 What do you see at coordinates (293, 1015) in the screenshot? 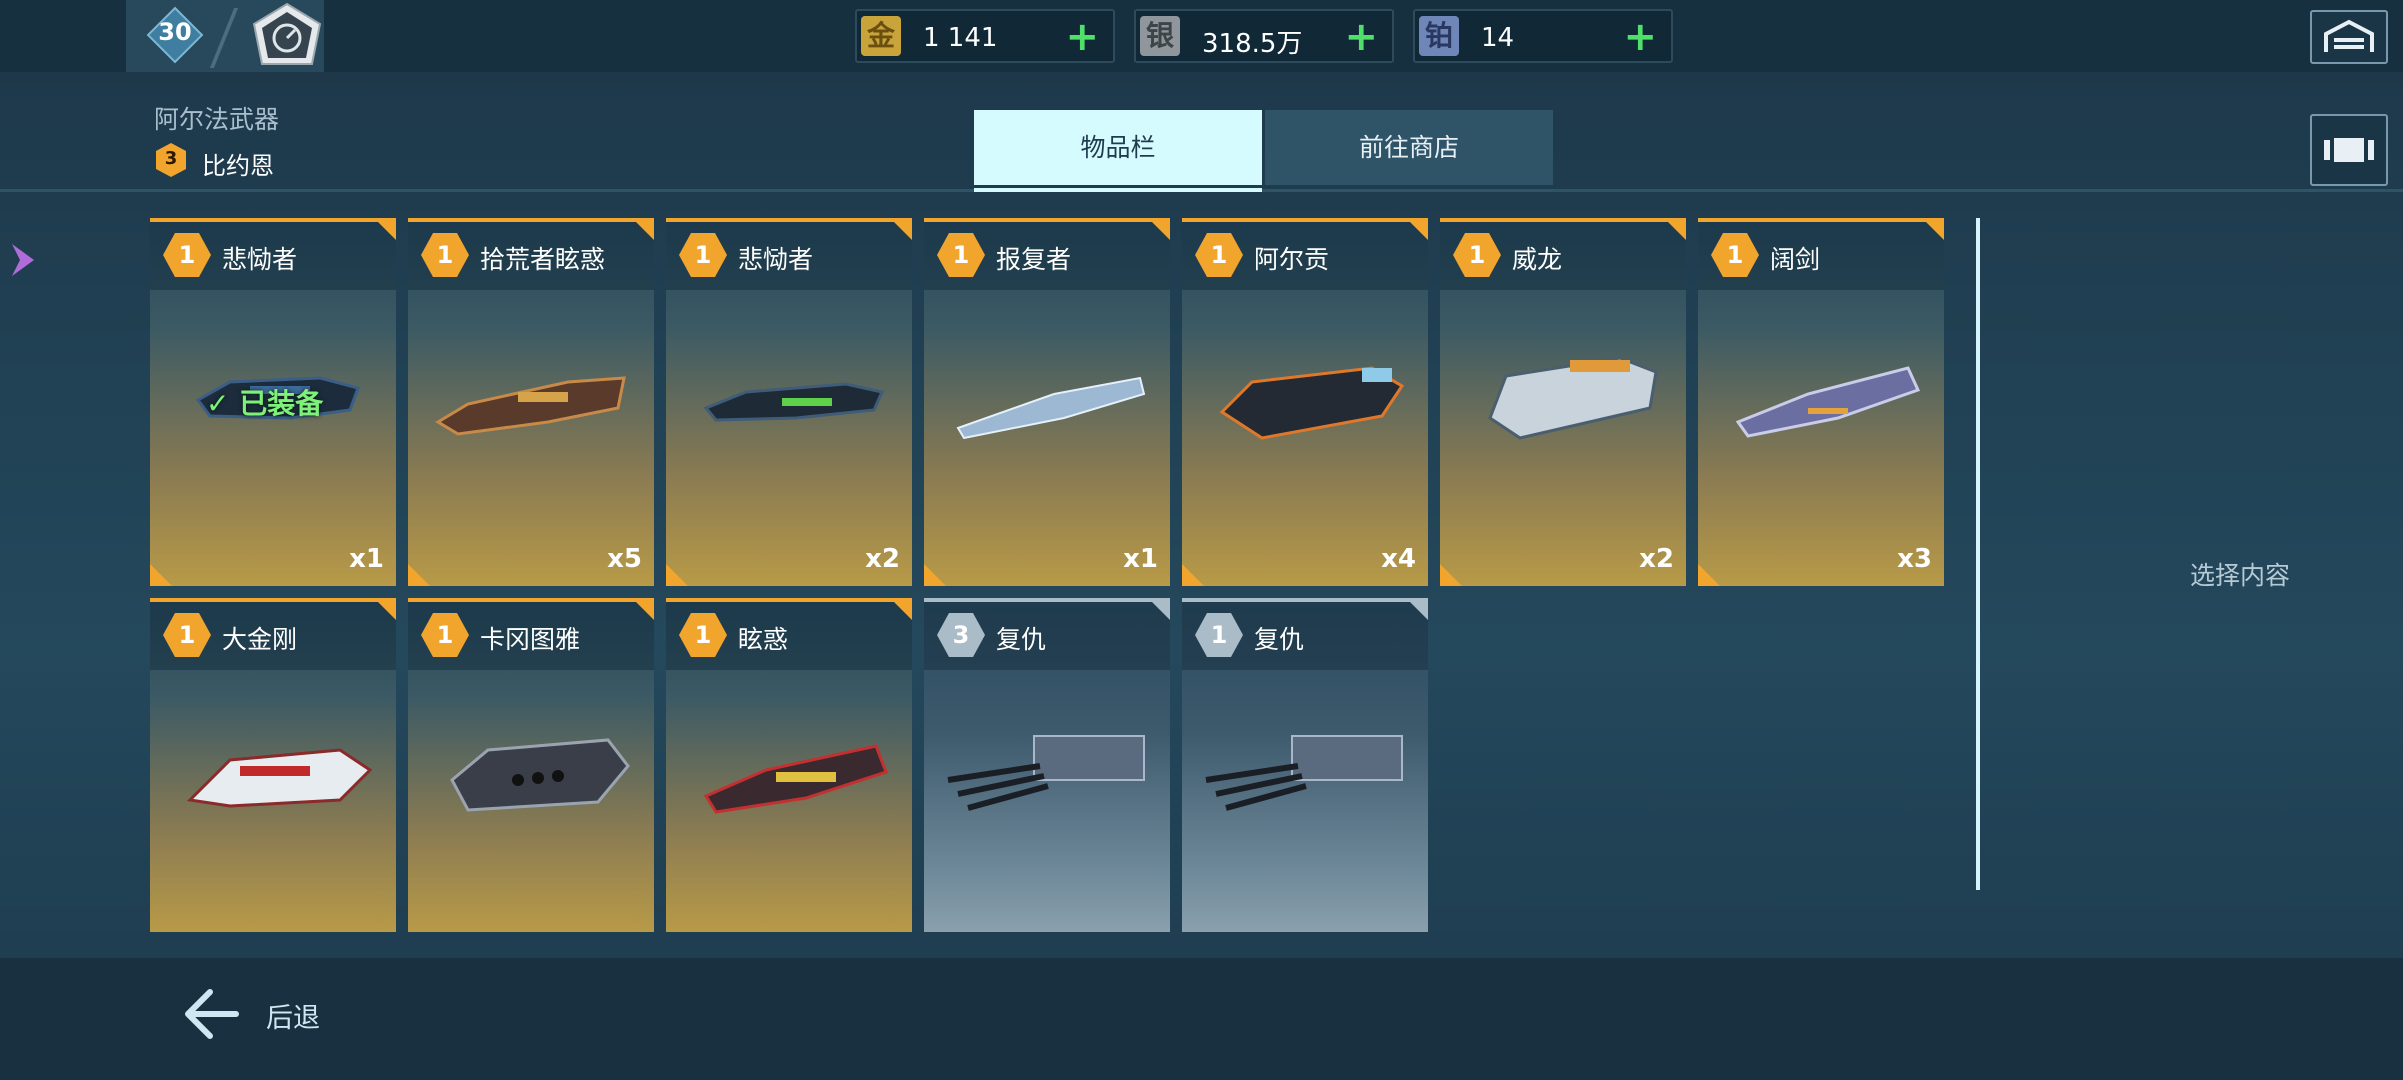
I see `back-button: 后退` at bounding box center [293, 1015].